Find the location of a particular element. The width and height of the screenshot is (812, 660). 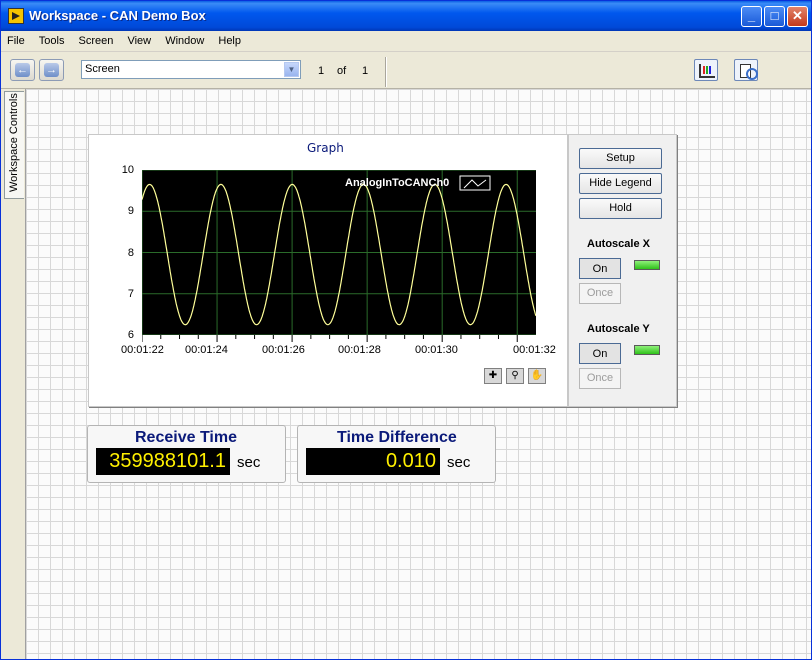

page-current: 1 is located at coordinates (321, 71).